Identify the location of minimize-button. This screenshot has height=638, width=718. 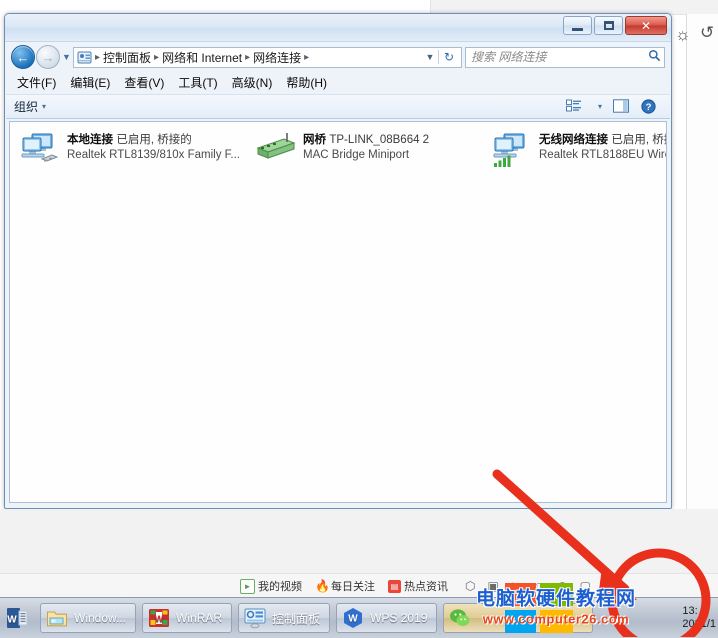
(577, 25).